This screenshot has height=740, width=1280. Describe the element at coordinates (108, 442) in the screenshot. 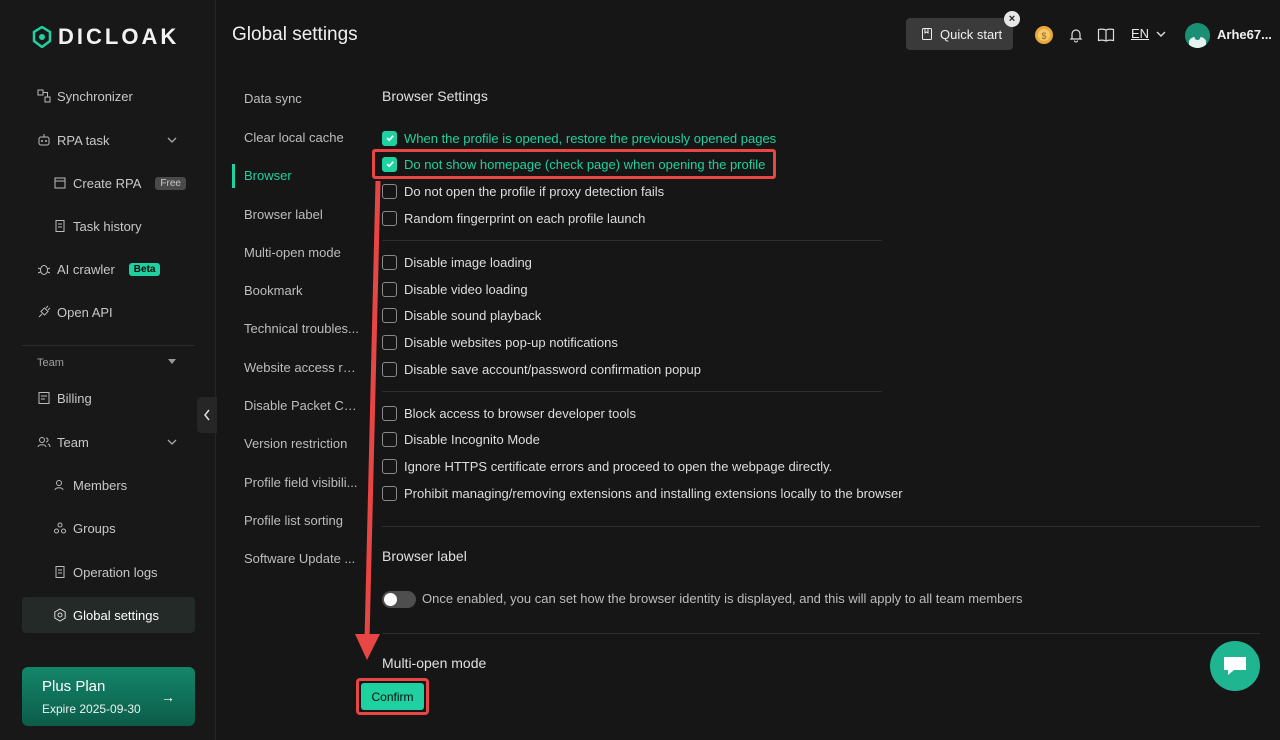

I see `sidebar-item-team: Team` at that location.